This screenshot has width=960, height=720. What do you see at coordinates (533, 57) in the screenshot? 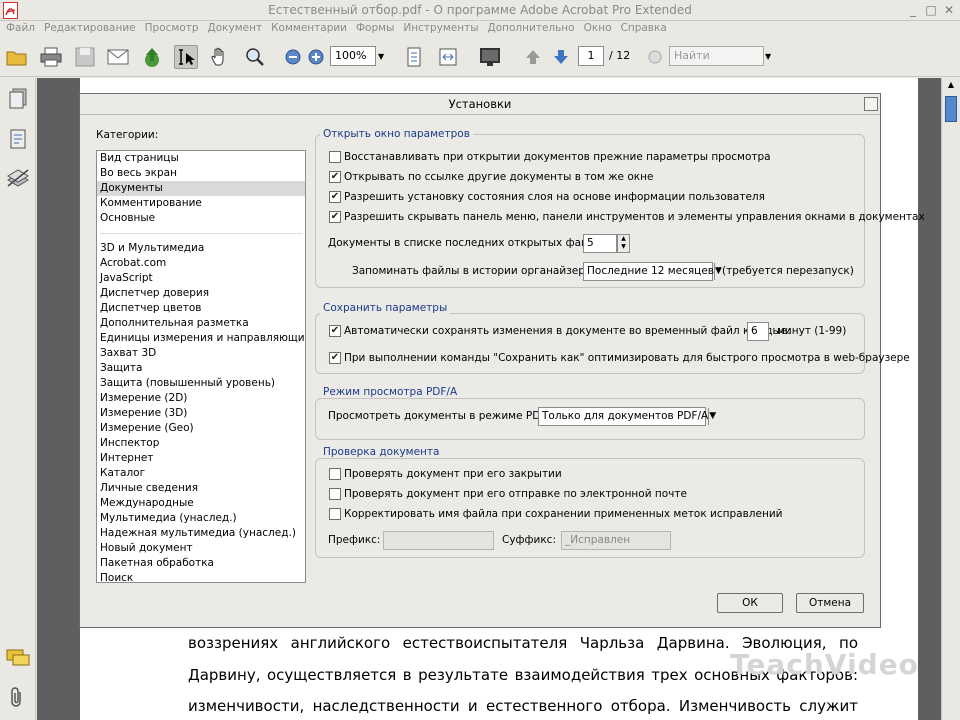
I see `previous-page-icon` at bounding box center [533, 57].